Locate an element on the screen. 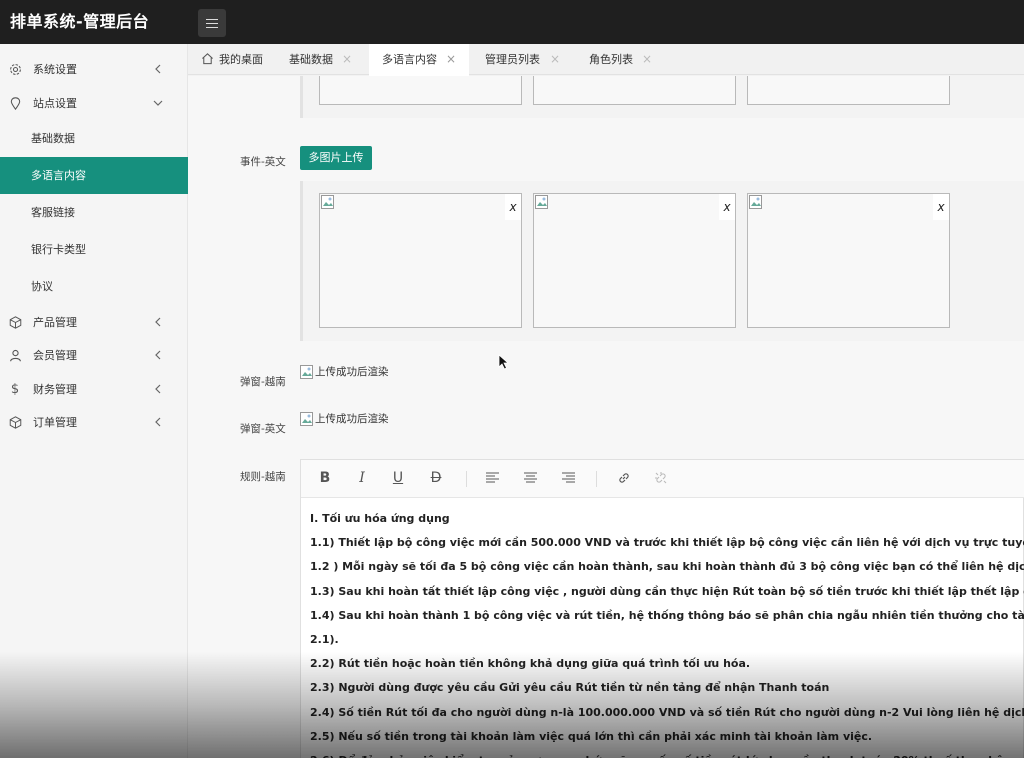  popup-vi-image: 上传成功后渲染 is located at coordinates (344, 371).